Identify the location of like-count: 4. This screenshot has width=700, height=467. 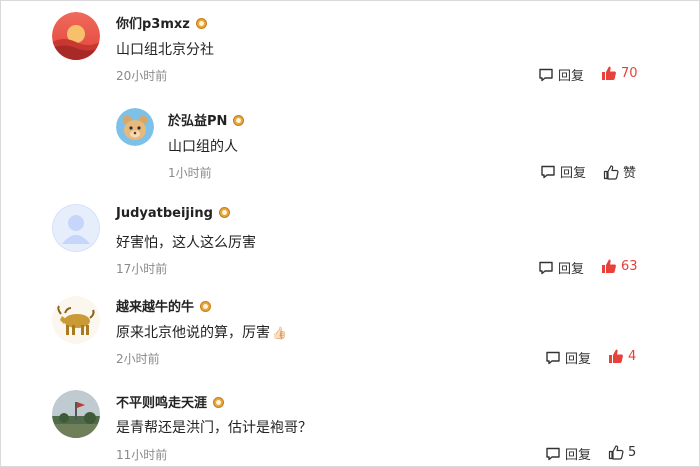
(632, 356).